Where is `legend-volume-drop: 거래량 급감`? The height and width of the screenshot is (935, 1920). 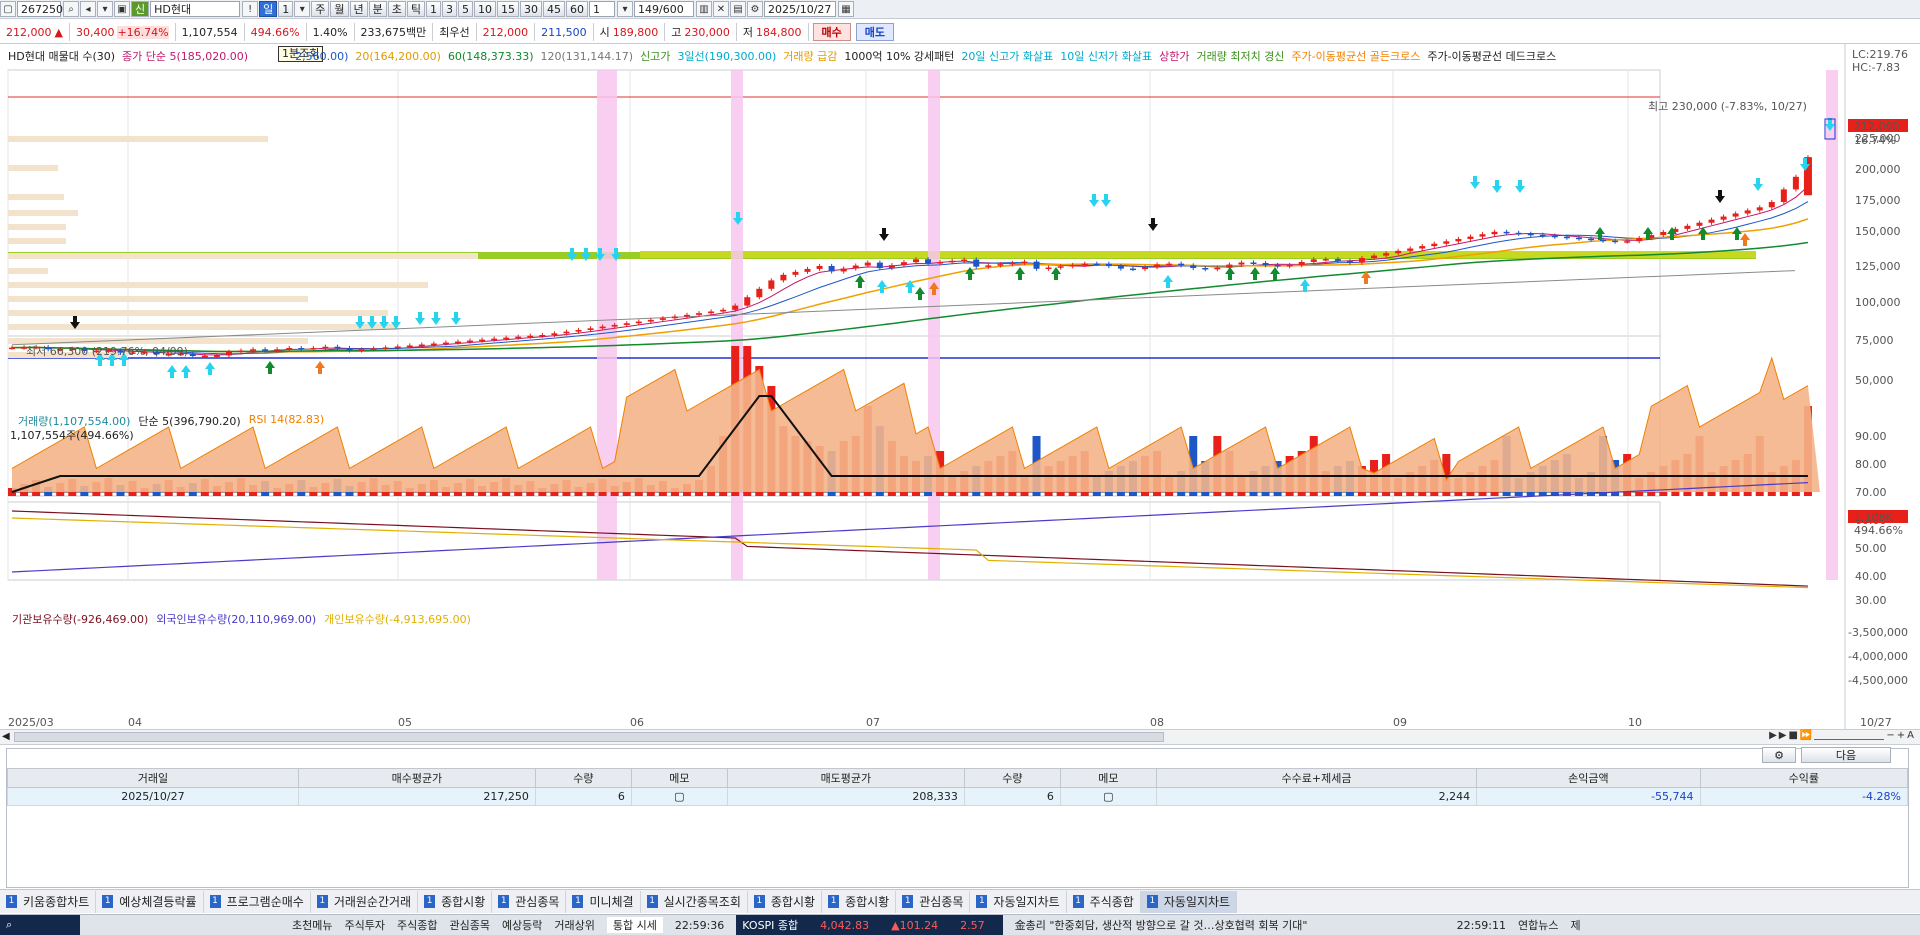 legend-volume-drop: 거래량 급감 is located at coordinates (810, 56).